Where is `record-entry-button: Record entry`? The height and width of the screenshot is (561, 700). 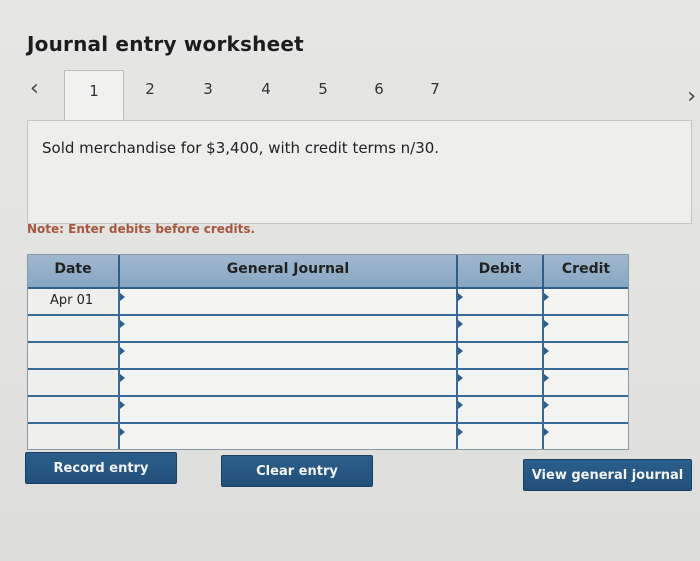
record-entry-button: Record entry is located at coordinates (101, 468).